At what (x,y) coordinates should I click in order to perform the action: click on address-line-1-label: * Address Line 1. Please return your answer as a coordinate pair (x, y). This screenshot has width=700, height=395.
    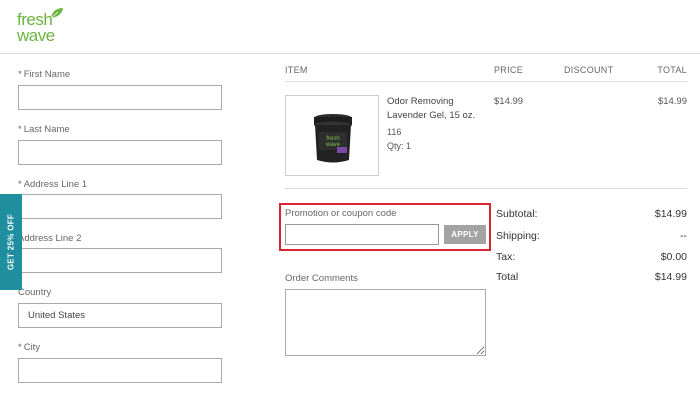
    Looking at the image, I should click on (53, 184).